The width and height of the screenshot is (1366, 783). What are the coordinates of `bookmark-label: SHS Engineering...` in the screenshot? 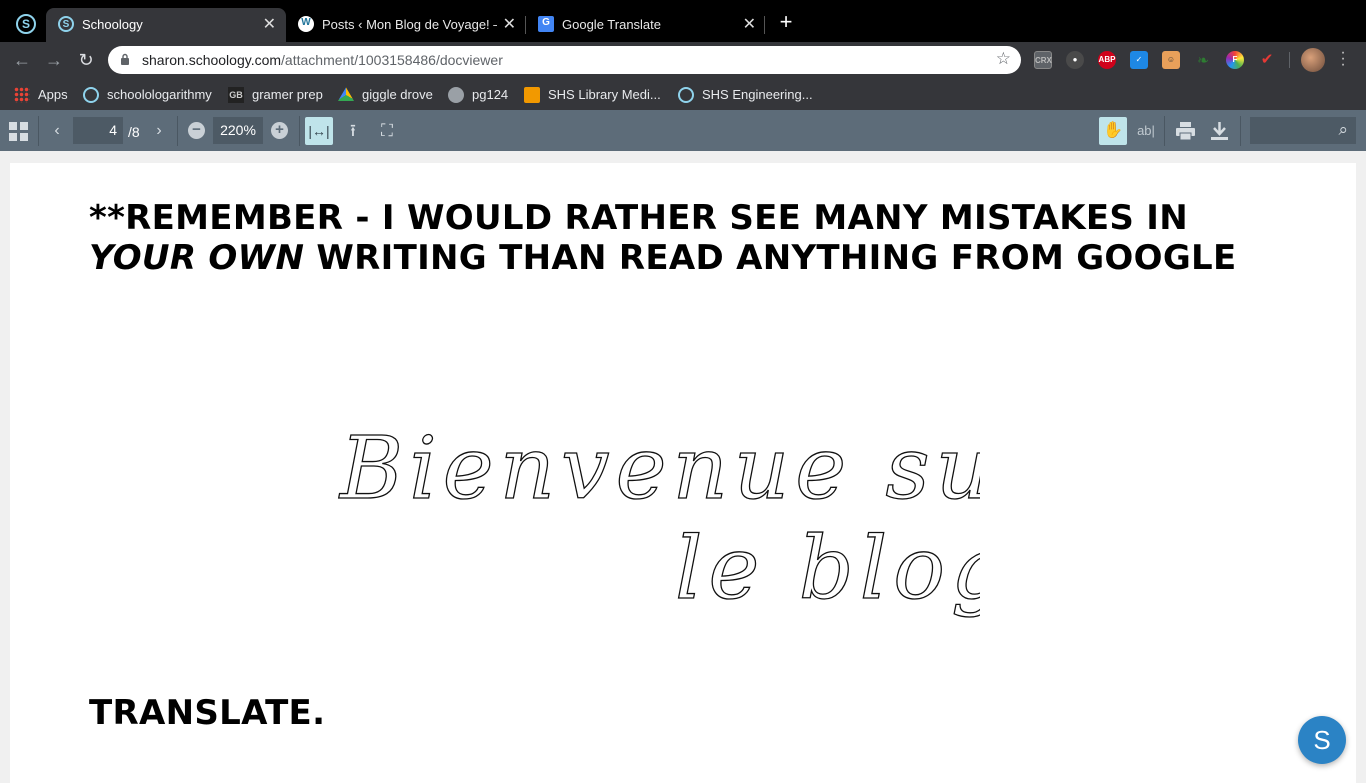 It's located at (757, 95).